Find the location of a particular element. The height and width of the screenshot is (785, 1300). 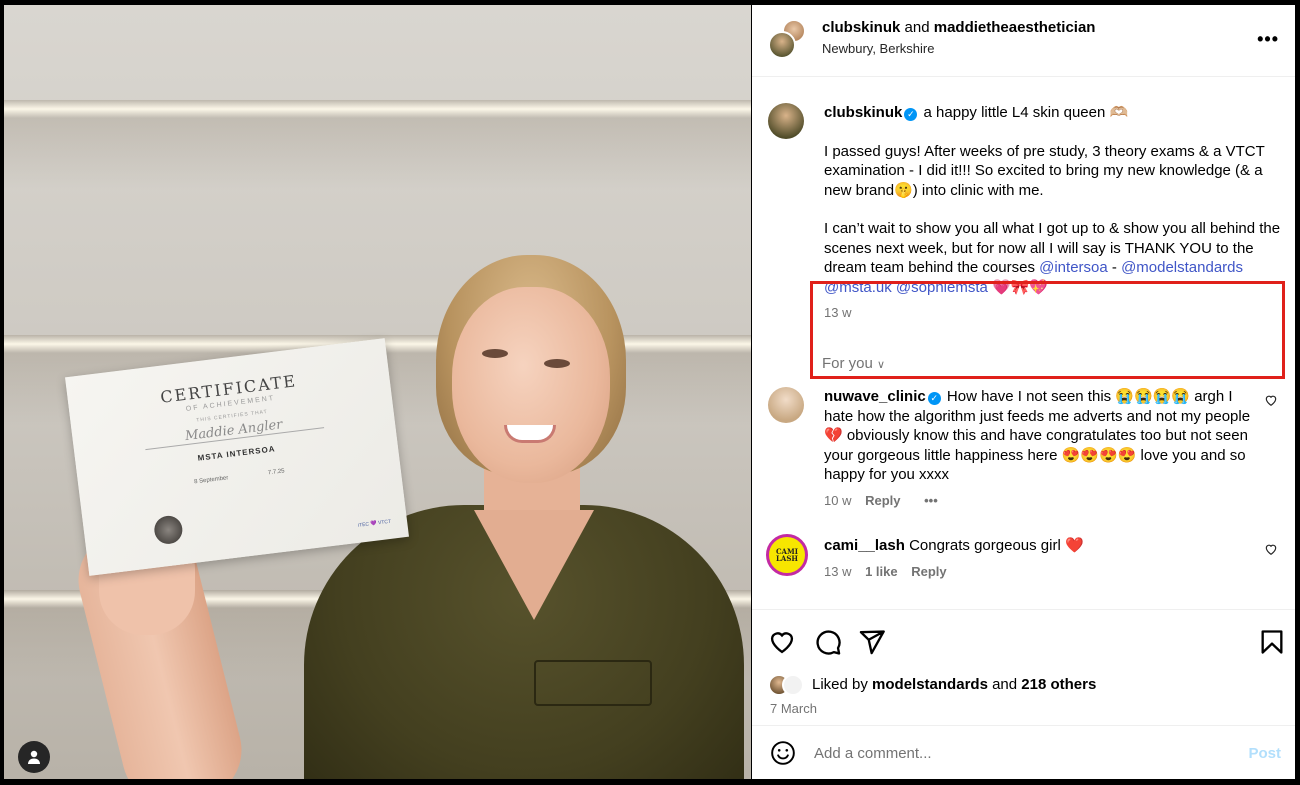

comment-time: 13 w is located at coordinates (837, 571).